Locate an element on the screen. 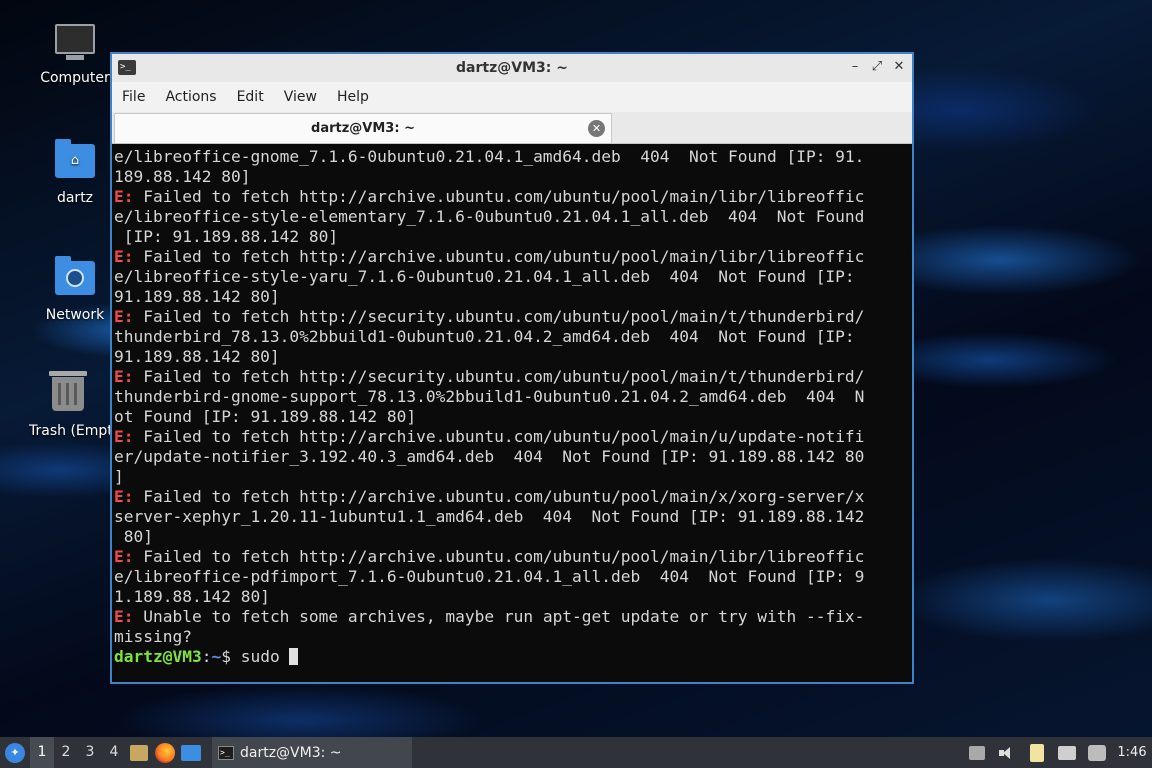 The height and width of the screenshot is (768, 1152). tab-bar: dartz@VM3: ~ ✕ is located at coordinates (512, 128).